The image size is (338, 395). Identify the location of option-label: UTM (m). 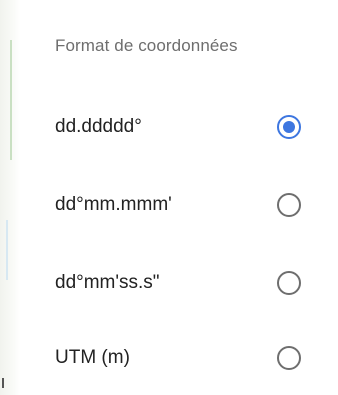
(92, 357).